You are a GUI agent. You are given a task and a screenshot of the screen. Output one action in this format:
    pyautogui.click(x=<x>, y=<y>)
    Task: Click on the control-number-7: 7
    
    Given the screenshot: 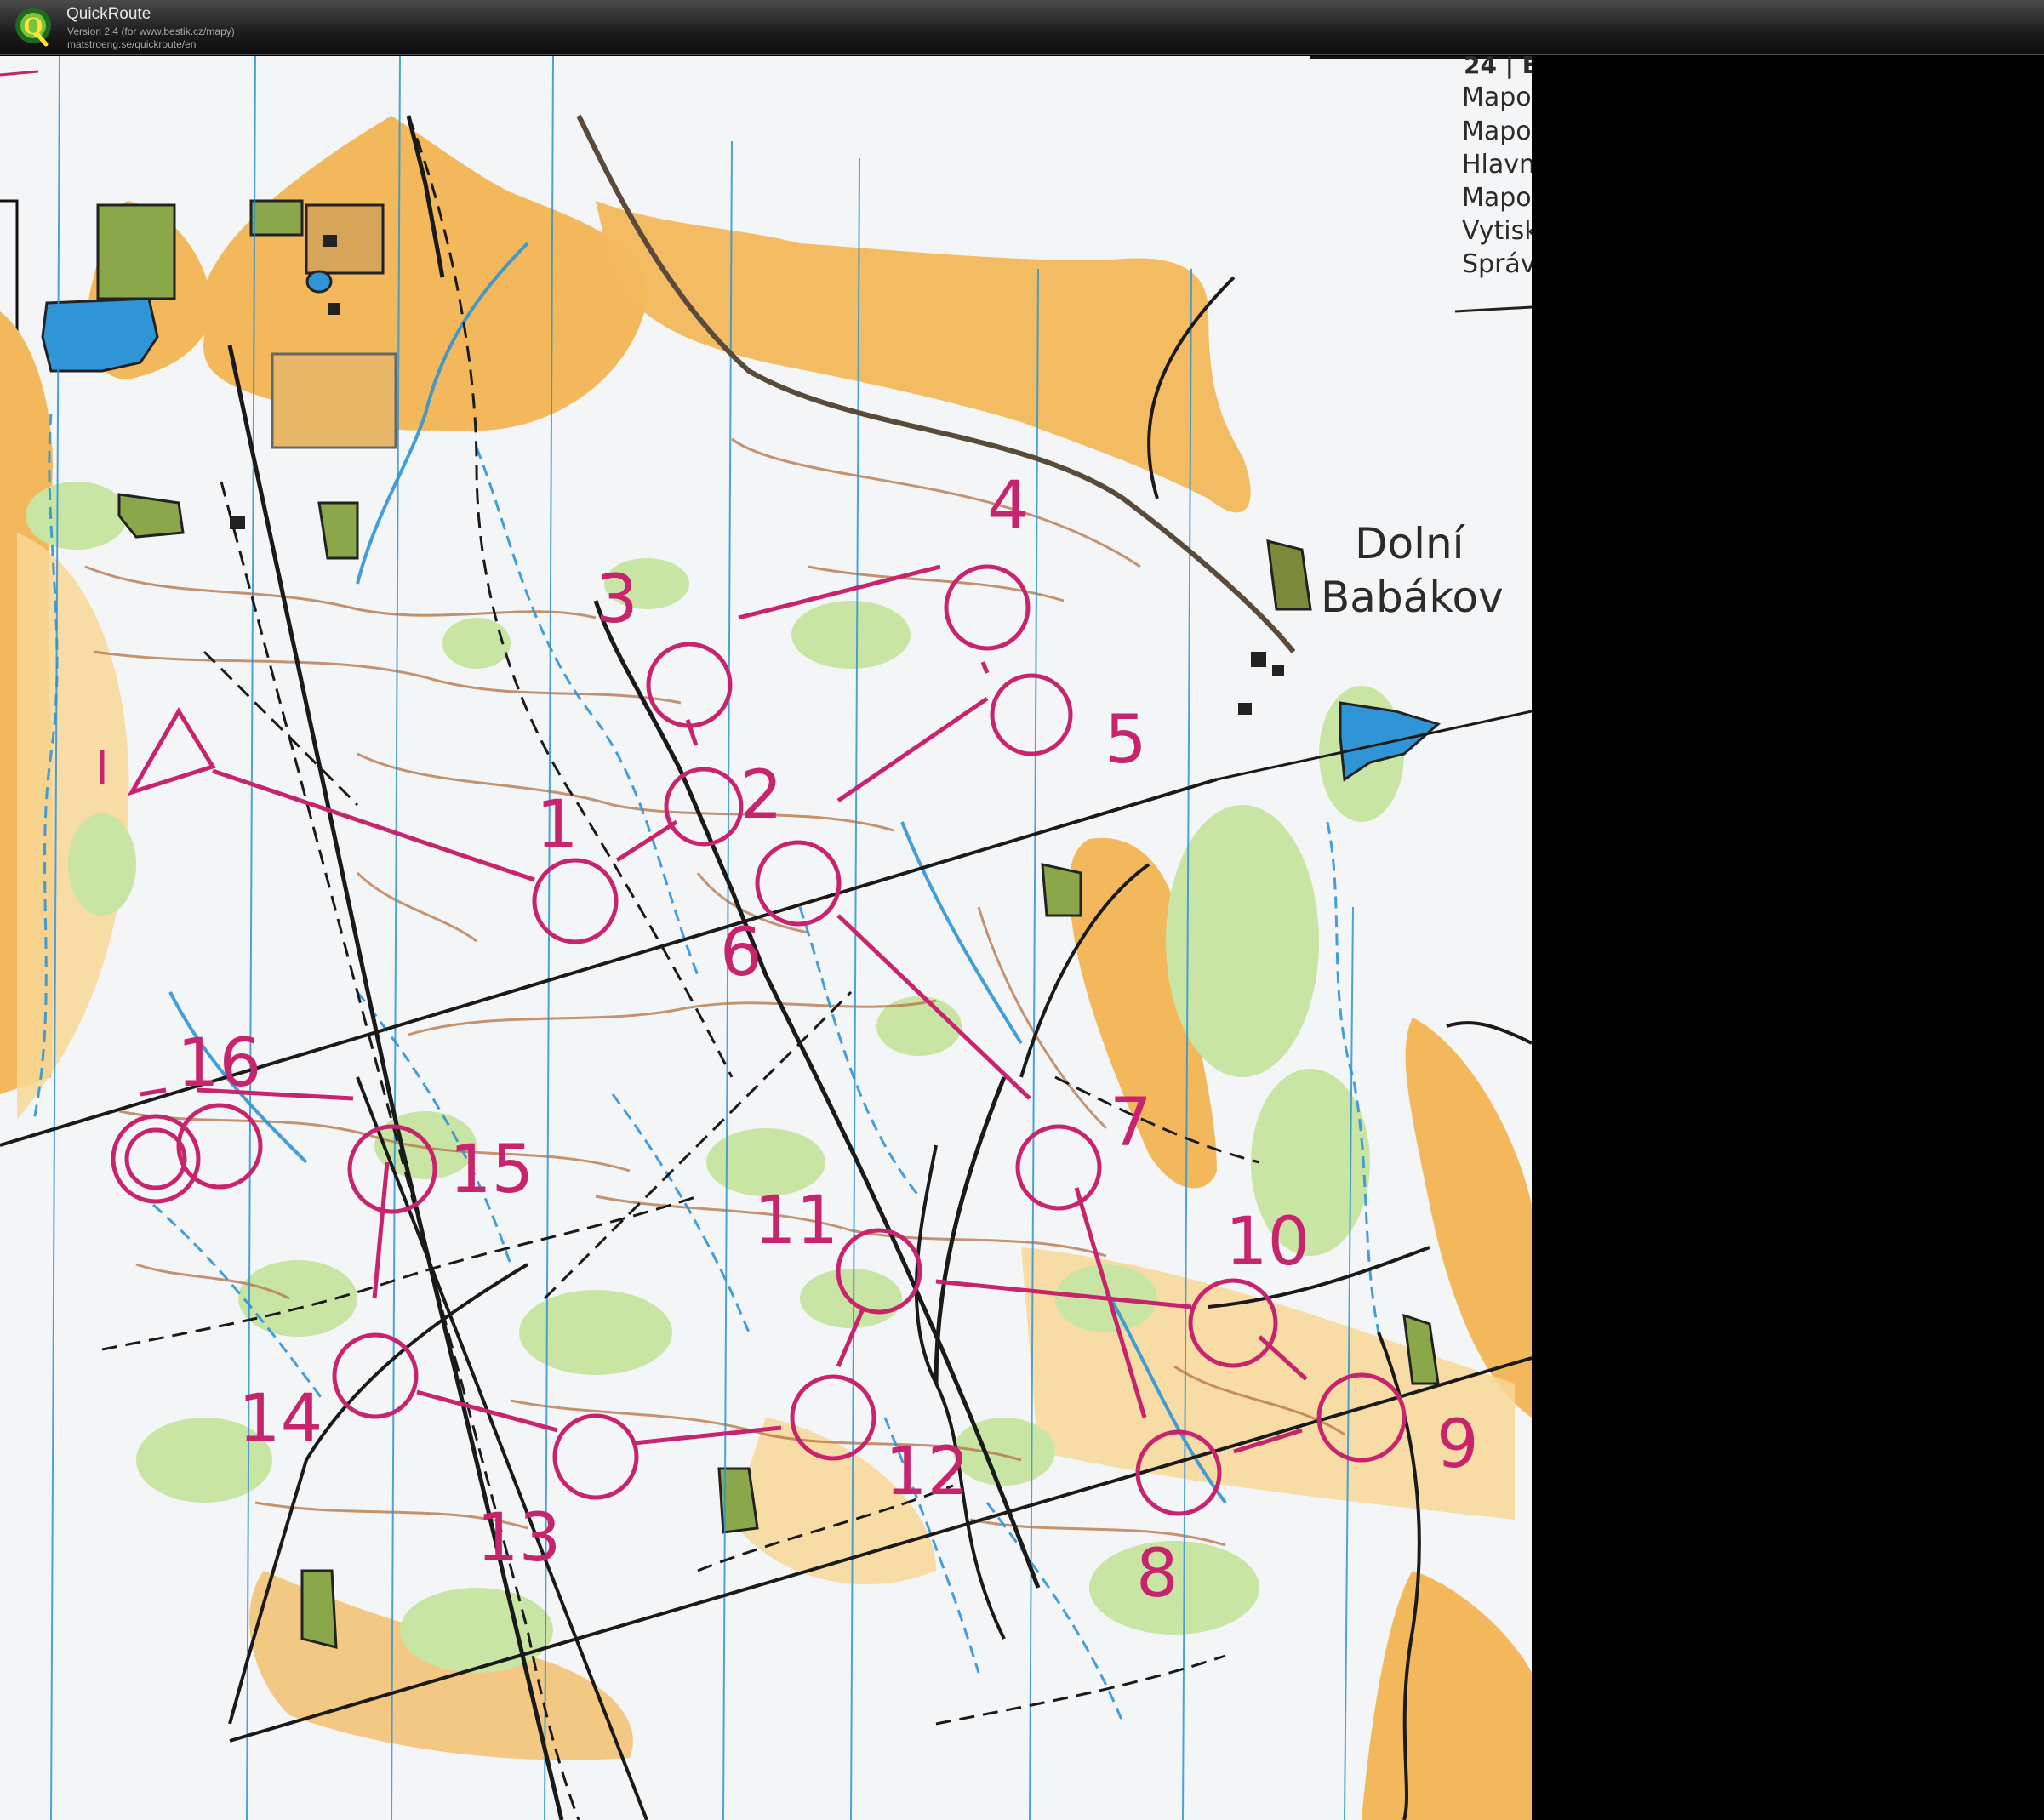 What is the action you would take?
    pyautogui.click(x=1131, y=1123)
    